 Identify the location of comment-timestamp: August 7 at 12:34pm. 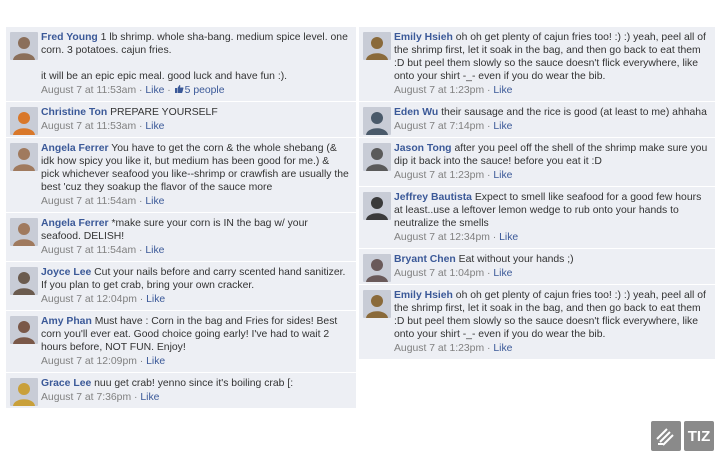
(442, 237).